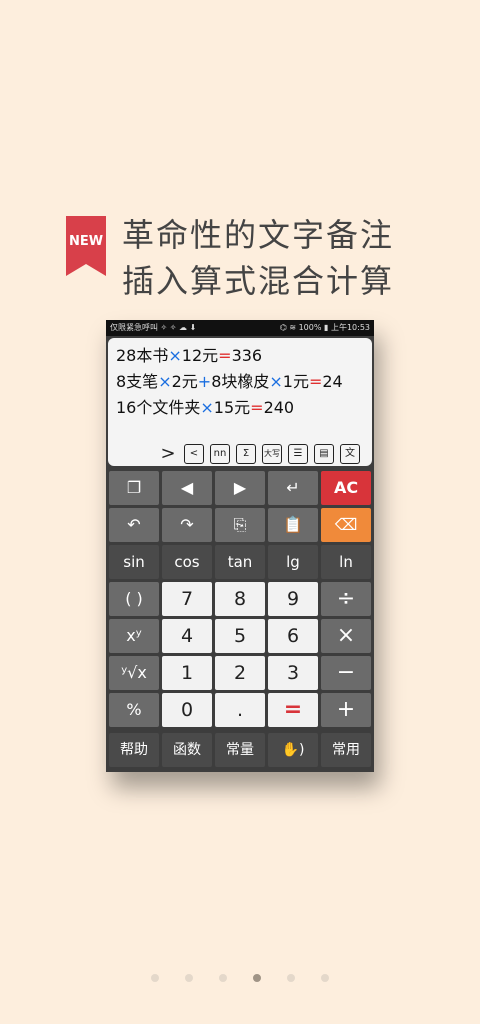 The width and height of the screenshot is (480, 1024). What do you see at coordinates (184, 381) in the screenshot?
I see `expression-text: 2元` at bounding box center [184, 381].